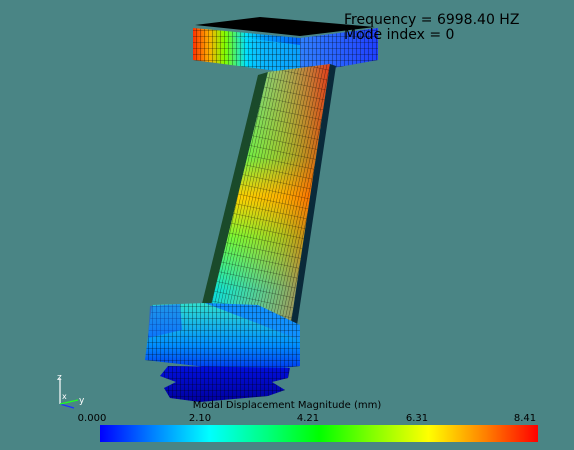 The image size is (574, 450). Describe the element at coordinates (225, 384) in the screenshot. I see `blade-root` at that location.